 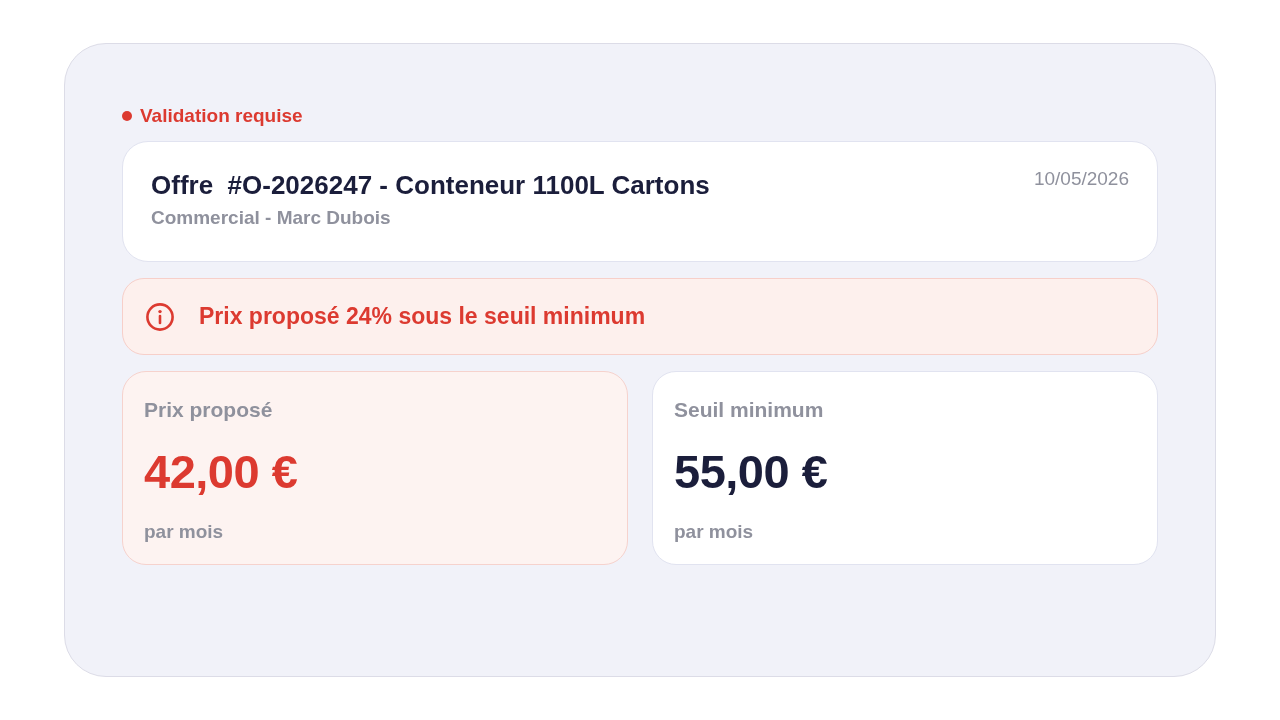 What do you see at coordinates (430, 185) in the screenshot?
I see `offer-title: Offre #O-2026247 - Conteneur 1100L Cartons` at bounding box center [430, 185].